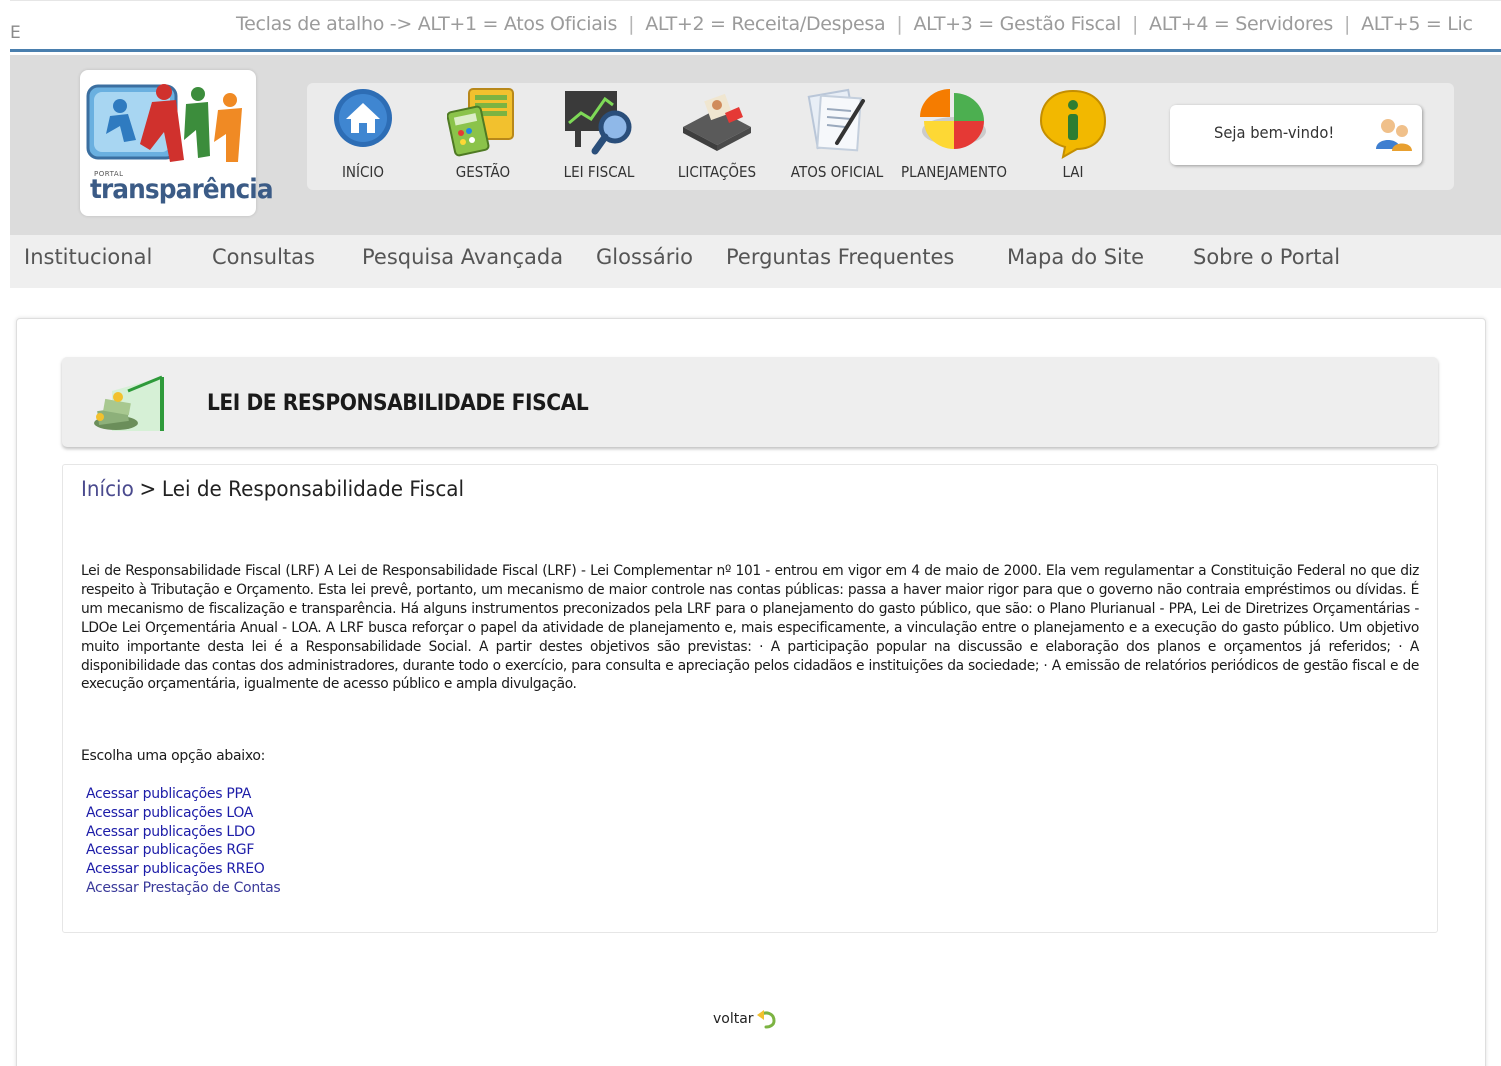  I want to click on breadcrumb: Início > Lei de Responsabilidade Fiscal, so click(272, 489).